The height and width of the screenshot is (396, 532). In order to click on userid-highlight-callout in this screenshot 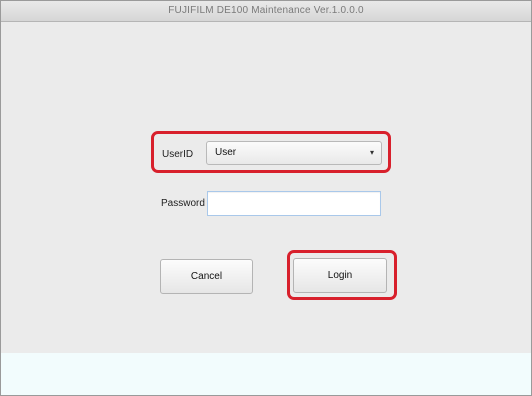, I will do `click(271, 152)`.